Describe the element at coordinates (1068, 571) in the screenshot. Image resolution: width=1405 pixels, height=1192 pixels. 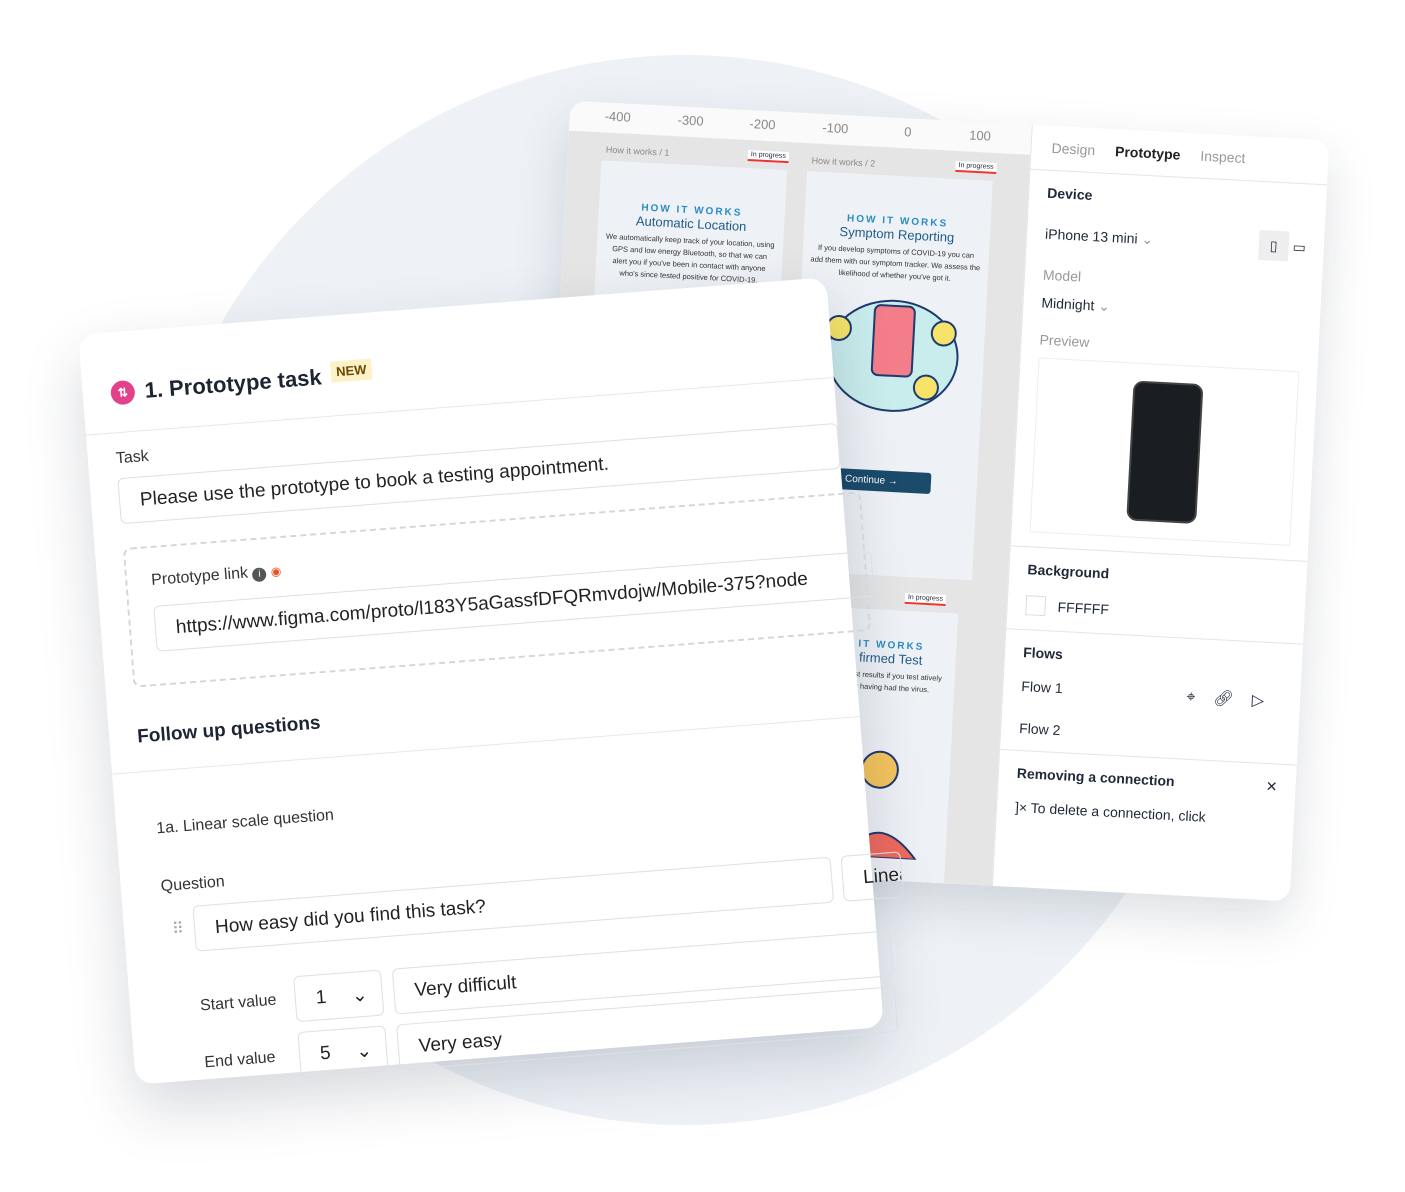
I see `section-heading: Background` at that location.